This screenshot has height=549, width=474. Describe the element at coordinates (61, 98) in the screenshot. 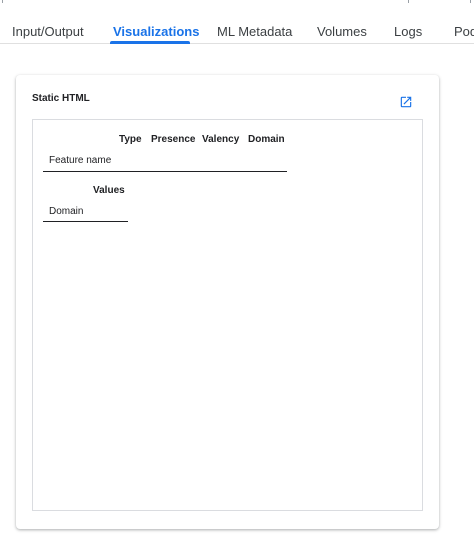

I see `card-title: Static HTML` at that location.